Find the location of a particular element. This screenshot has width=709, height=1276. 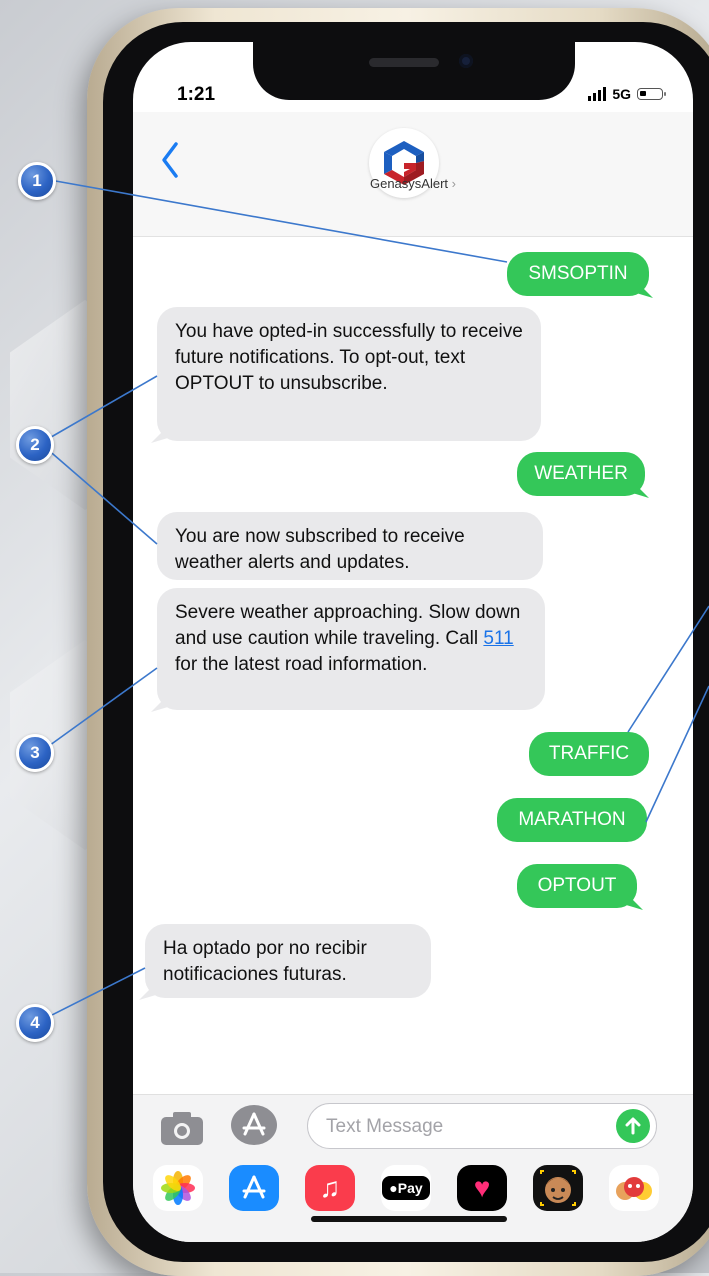

callout-1: 1 is located at coordinates (37, 181).